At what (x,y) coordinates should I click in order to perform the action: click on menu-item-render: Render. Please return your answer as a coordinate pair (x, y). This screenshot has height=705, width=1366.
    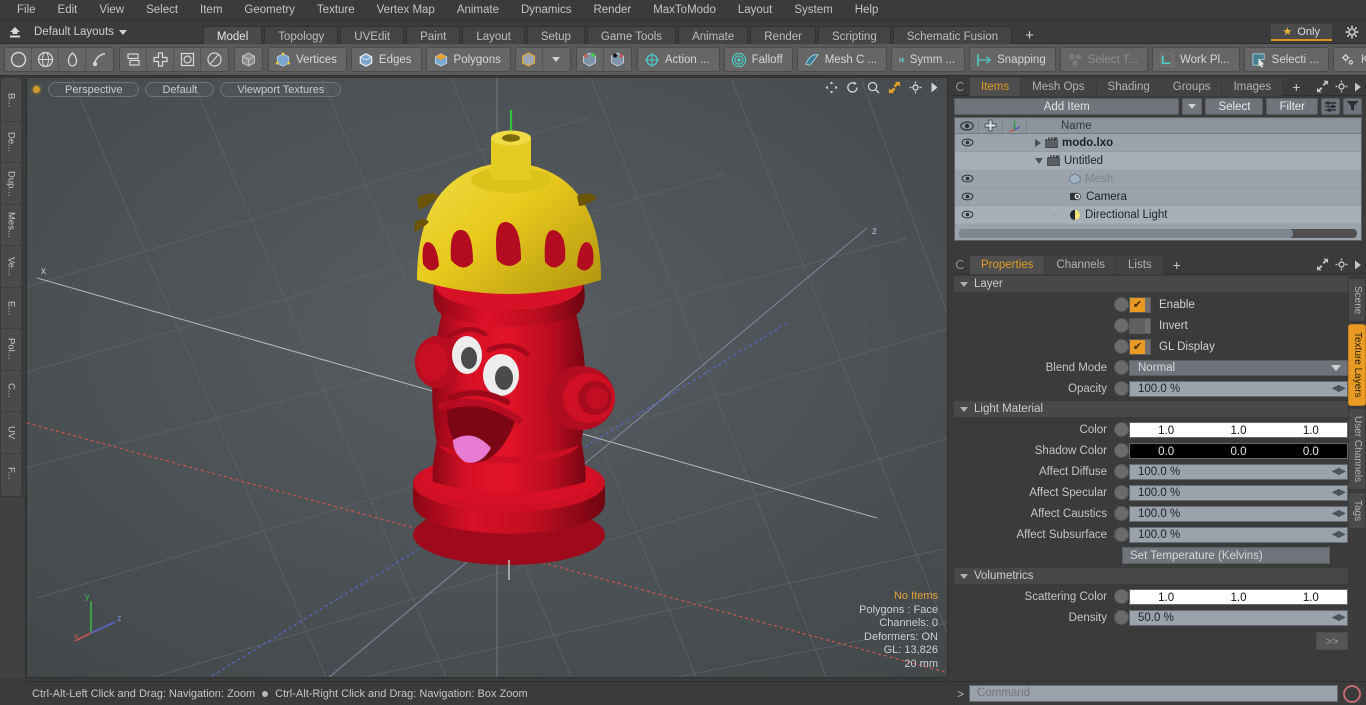
    Looking at the image, I should click on (612, 10).